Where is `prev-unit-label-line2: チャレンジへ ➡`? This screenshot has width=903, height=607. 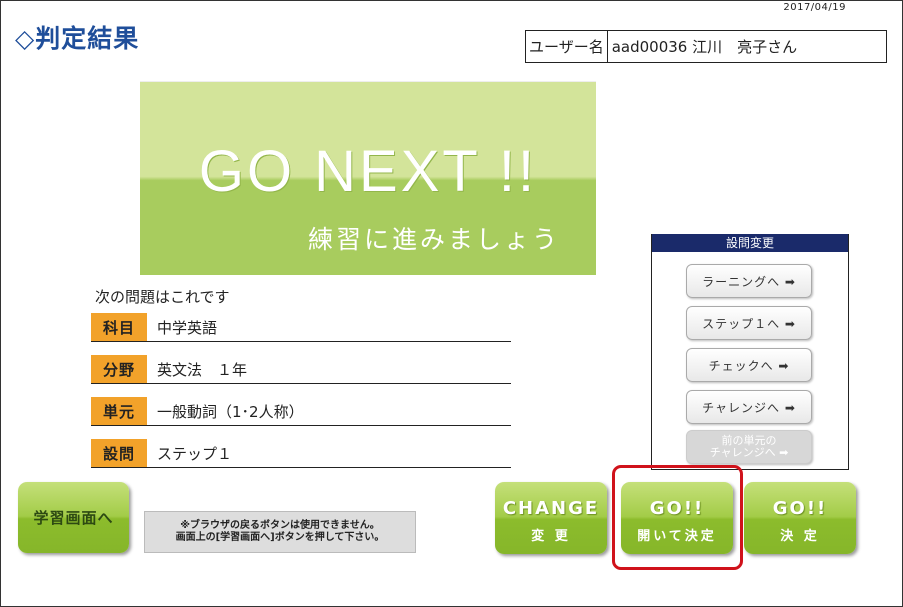
prev-unit-label-line2: チャレンジへ ➡ is located at coordinates (749, 452).